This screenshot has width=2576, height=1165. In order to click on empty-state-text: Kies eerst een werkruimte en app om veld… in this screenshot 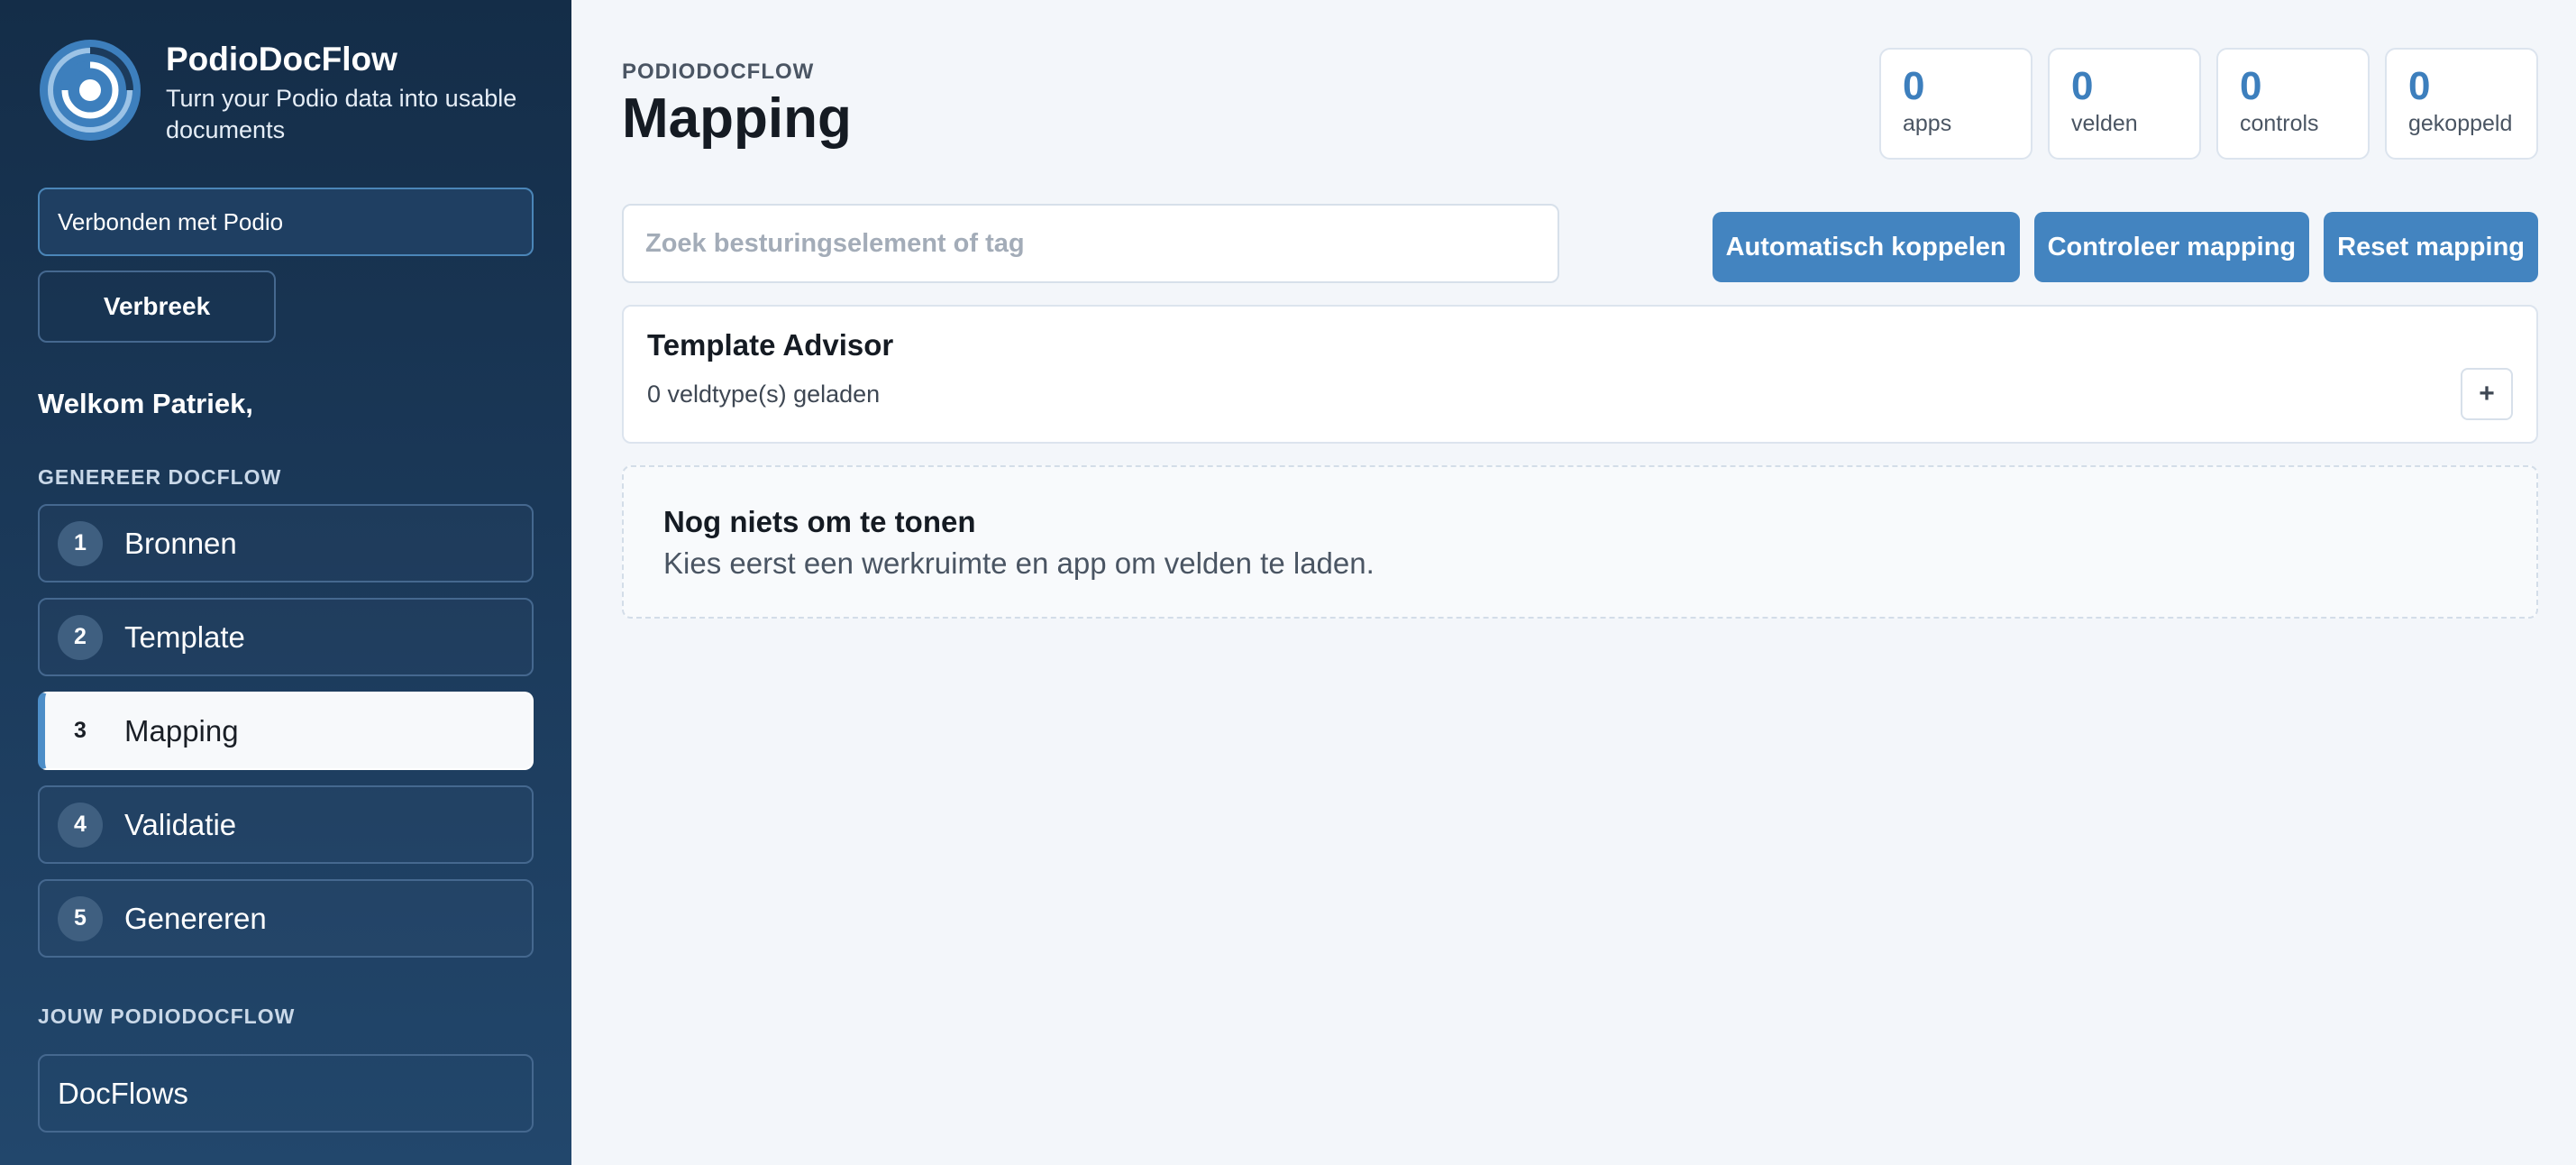, I will do `click(1019, 563)`.